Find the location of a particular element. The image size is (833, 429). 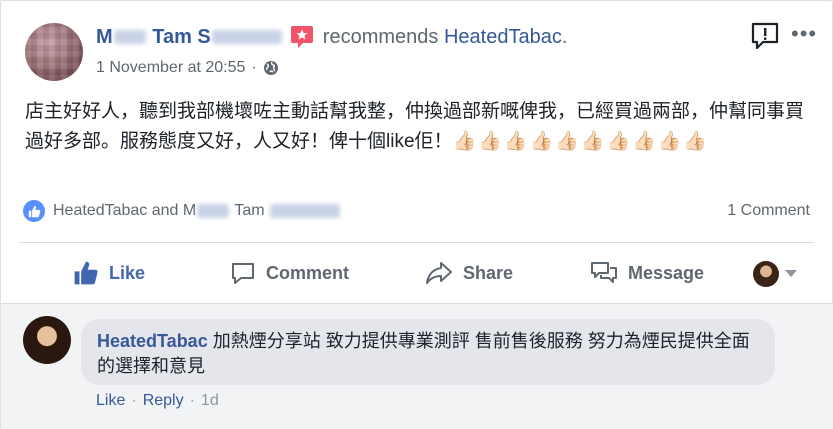

chevron-down-icon is located at coordinates (791, 273).